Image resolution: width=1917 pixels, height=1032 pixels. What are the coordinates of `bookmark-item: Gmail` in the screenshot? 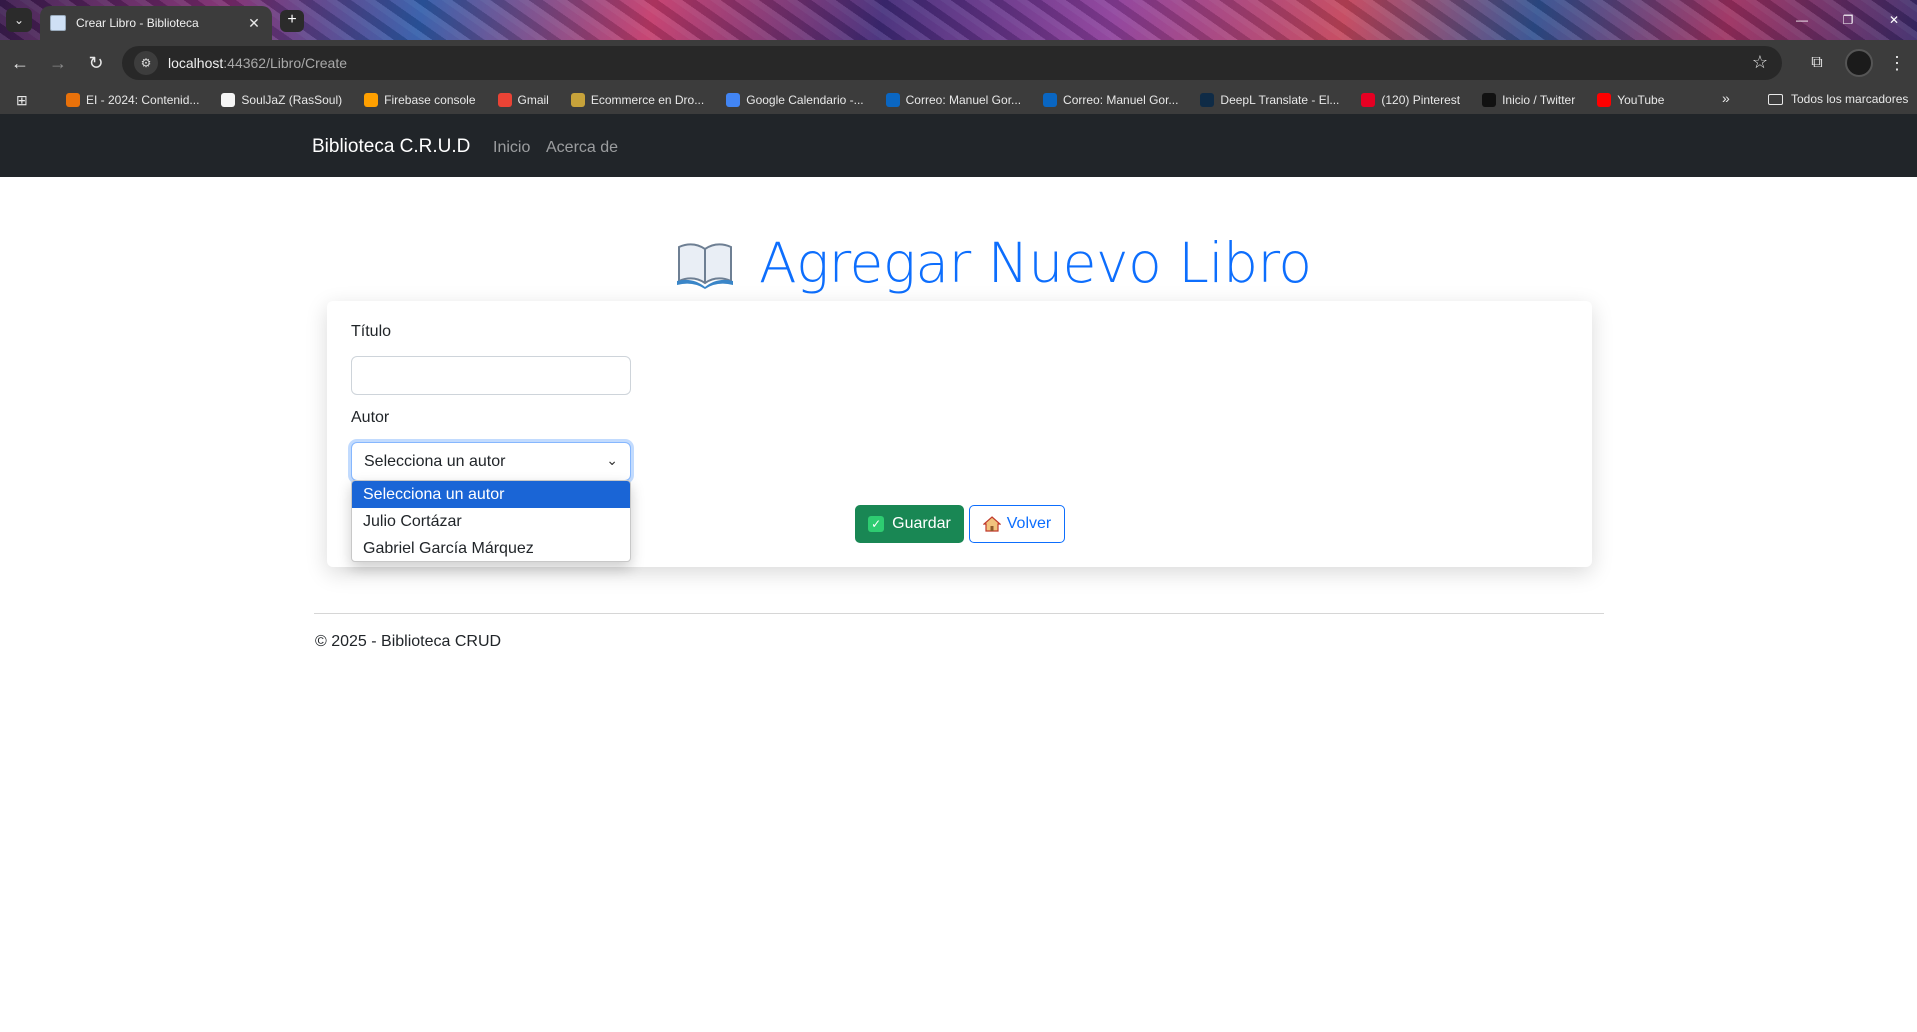 It's located at (523, 100).